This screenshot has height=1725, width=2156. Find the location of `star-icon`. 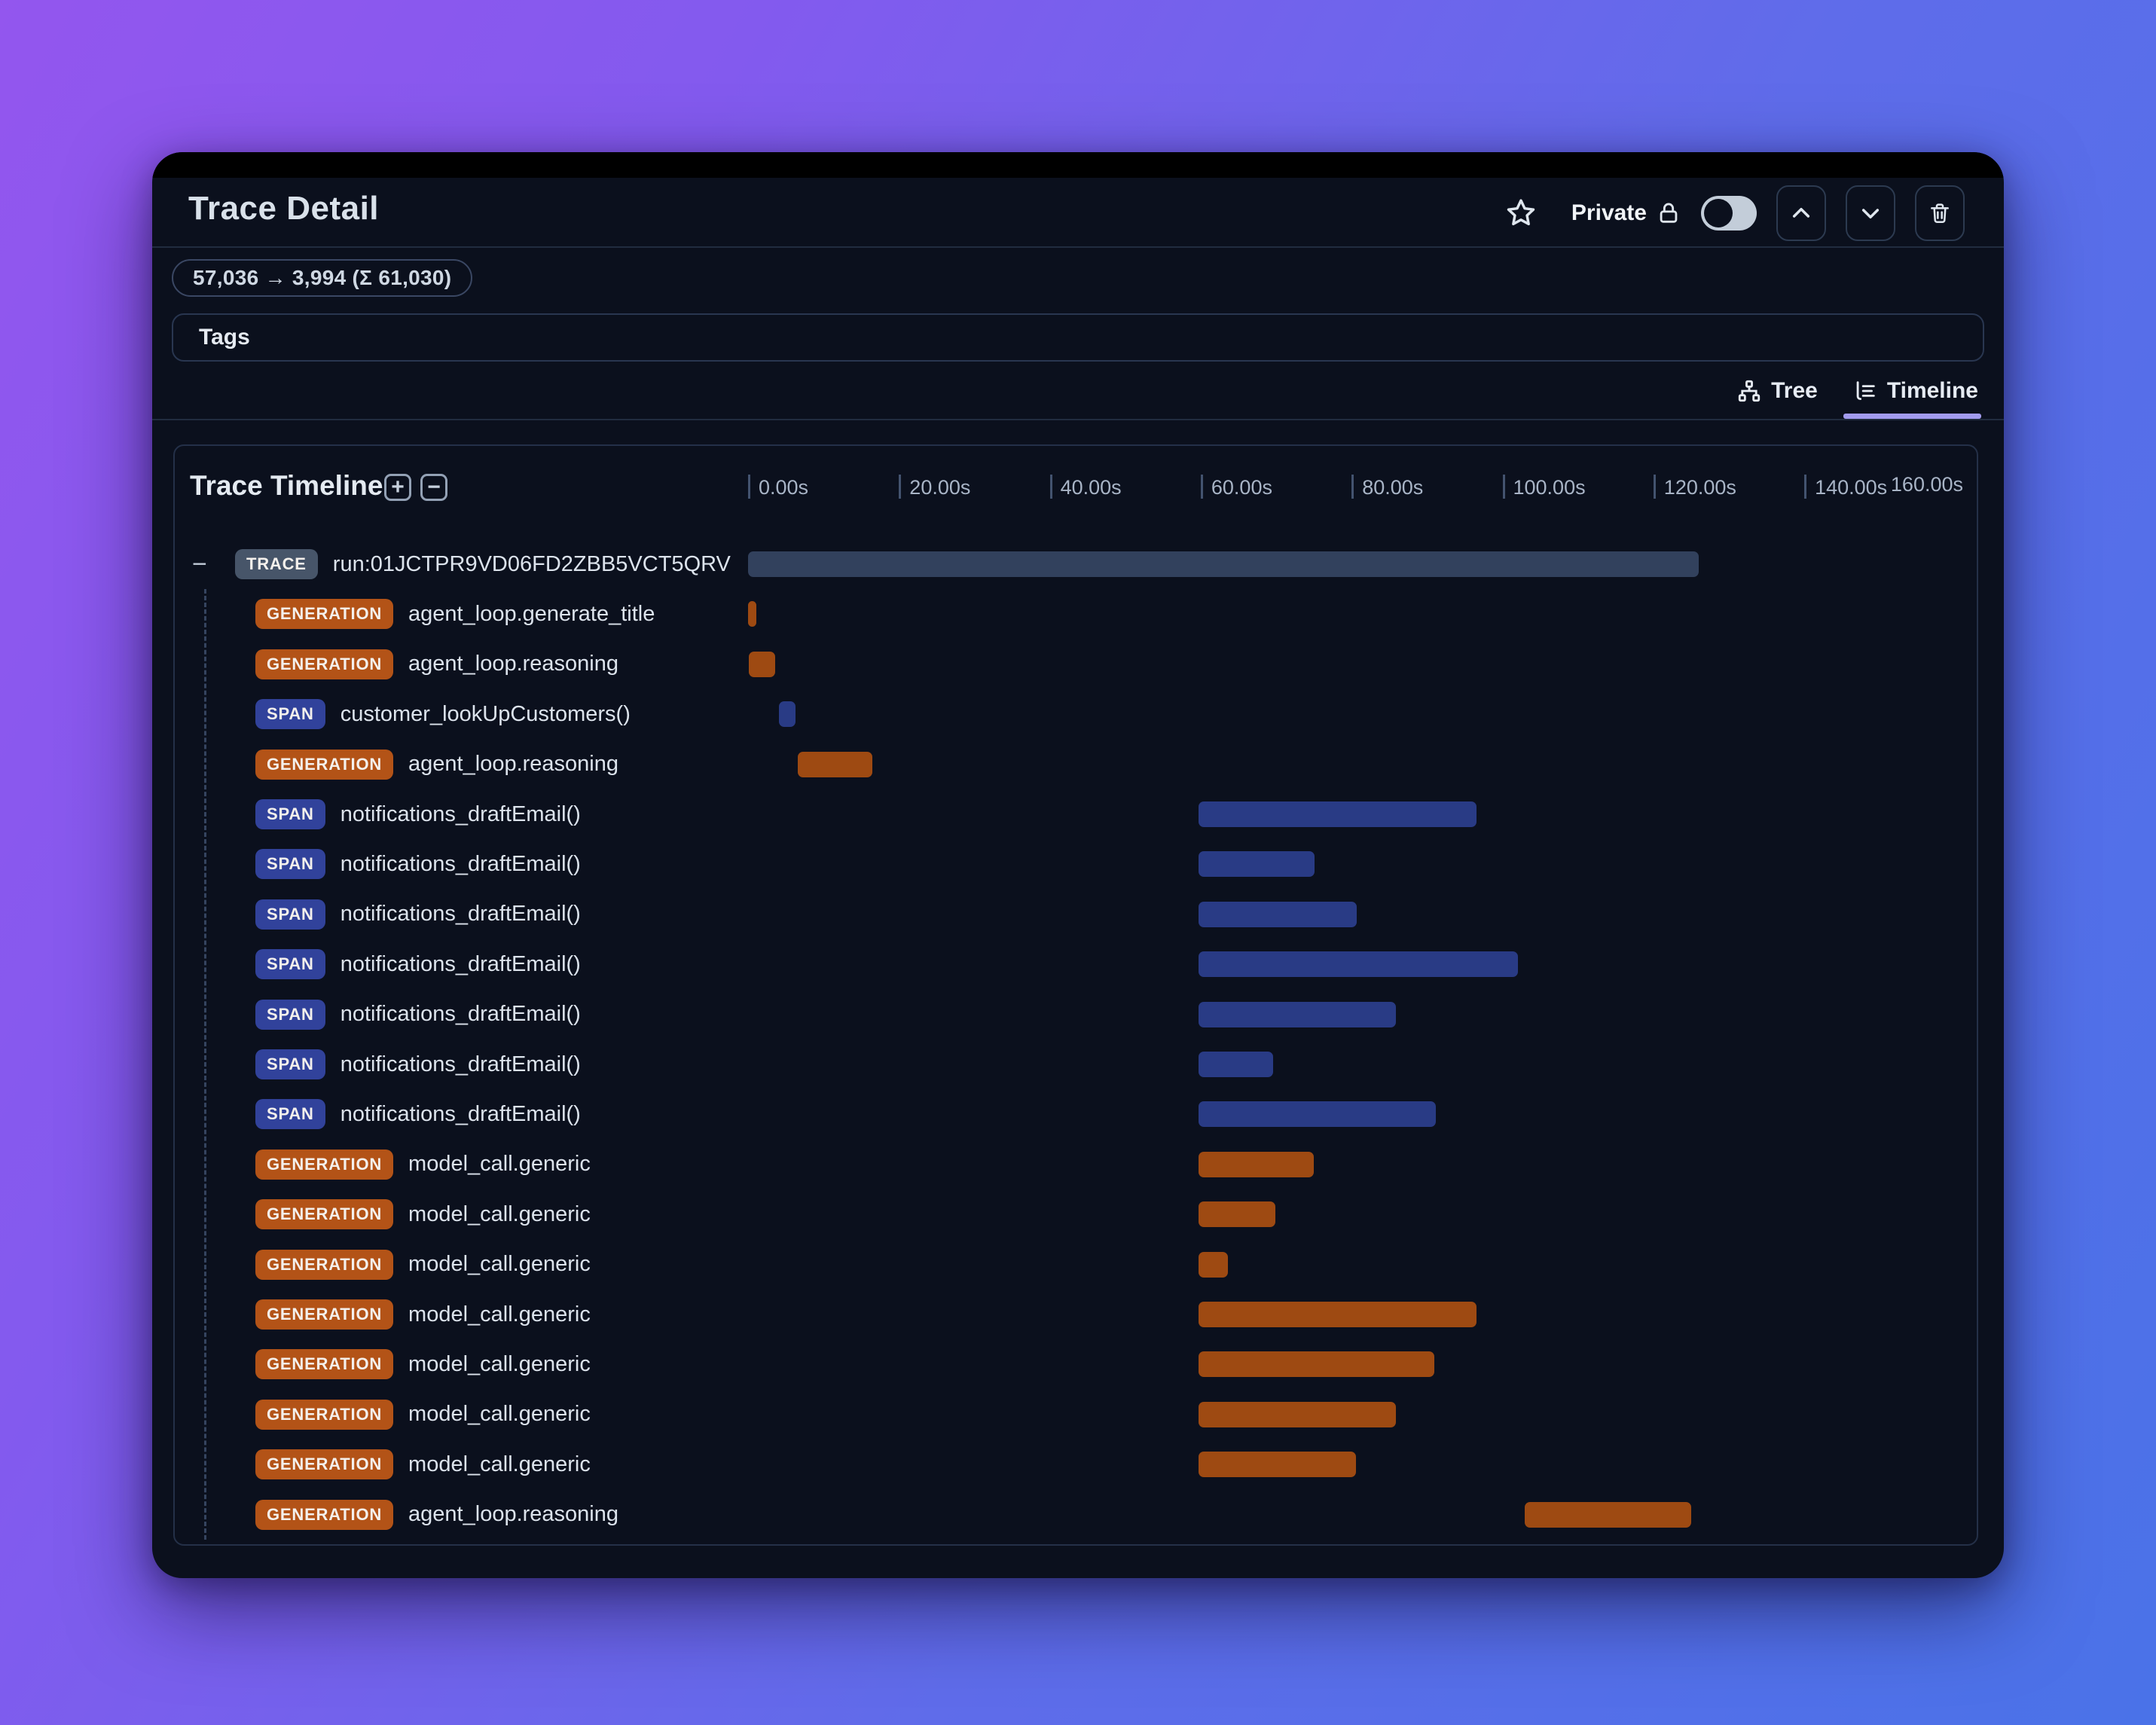

star-icon is located at coordinates (1521, 214).